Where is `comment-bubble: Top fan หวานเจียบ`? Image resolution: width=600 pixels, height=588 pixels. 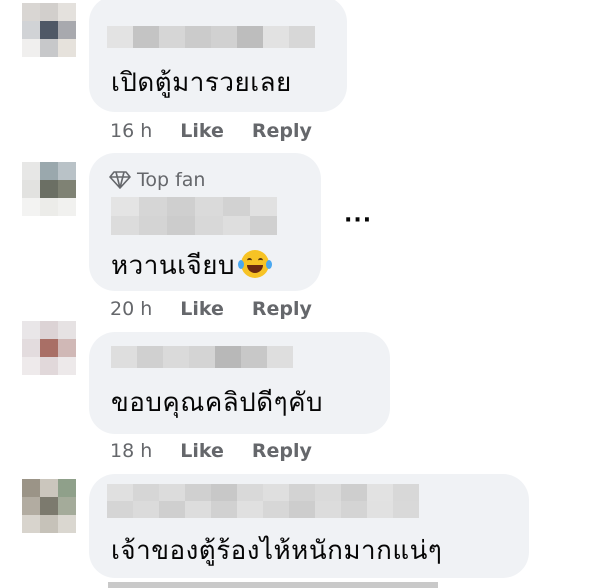
comment-bubble: Top fan หวานเจียบ is located at coordinates (205, 222).